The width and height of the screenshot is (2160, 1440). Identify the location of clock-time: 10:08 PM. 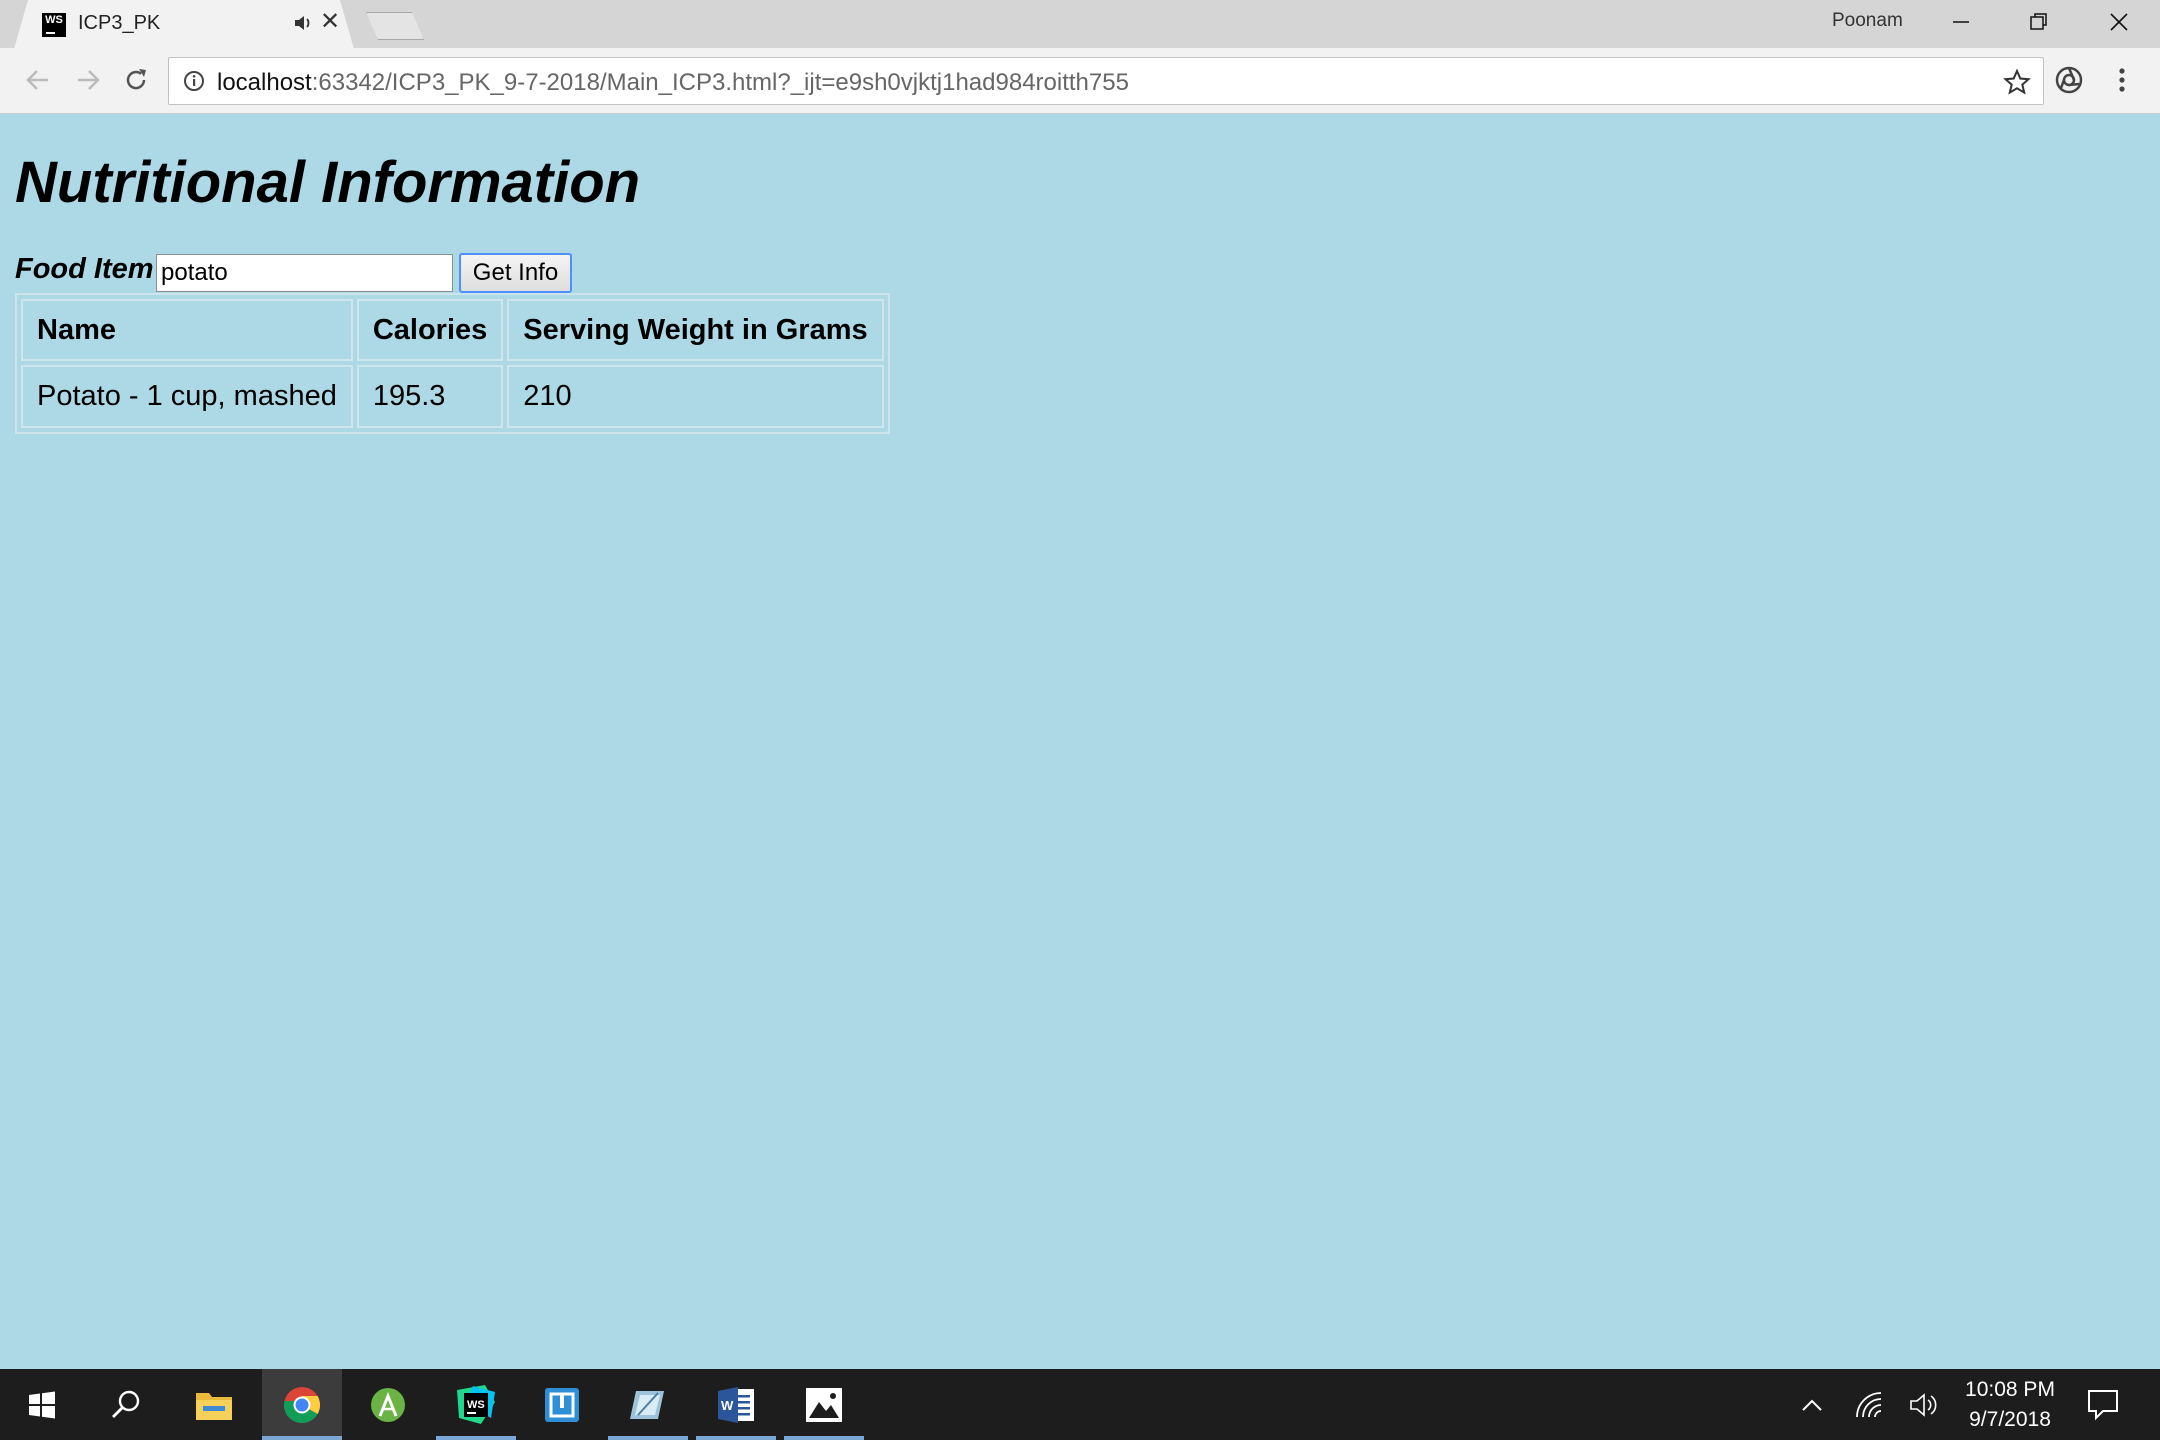
(2010, 1389).